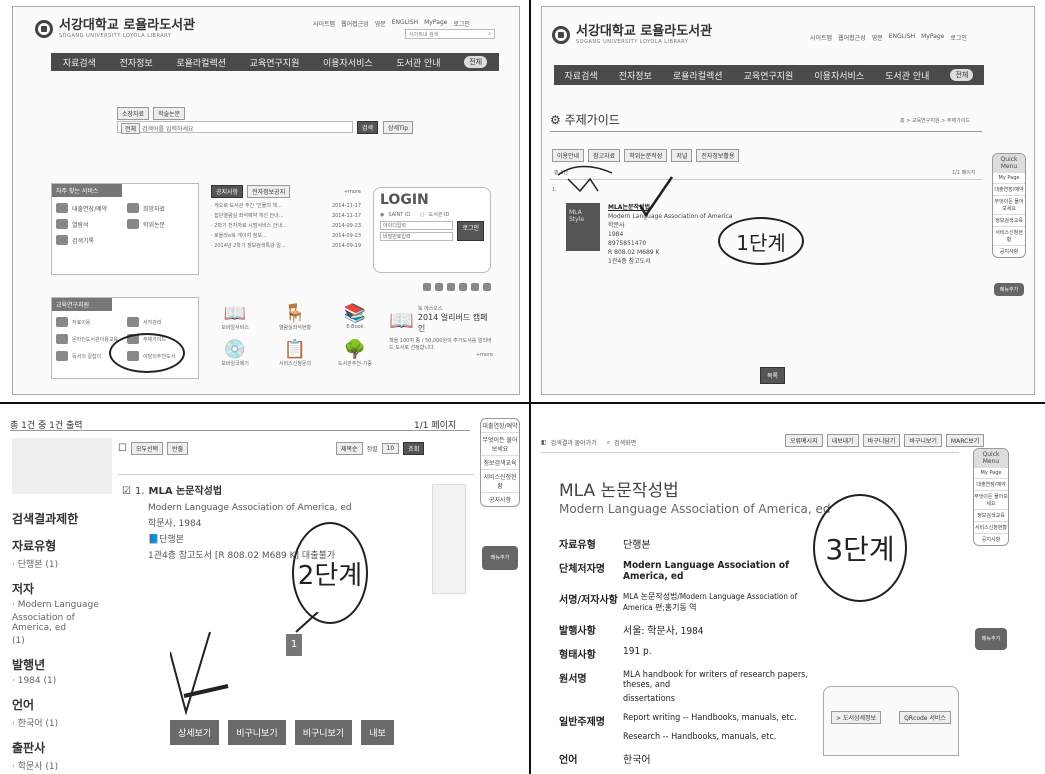 This screenshot has height=774, width=1045. I want to click on promo-more-link: +more, so click(441, 355).